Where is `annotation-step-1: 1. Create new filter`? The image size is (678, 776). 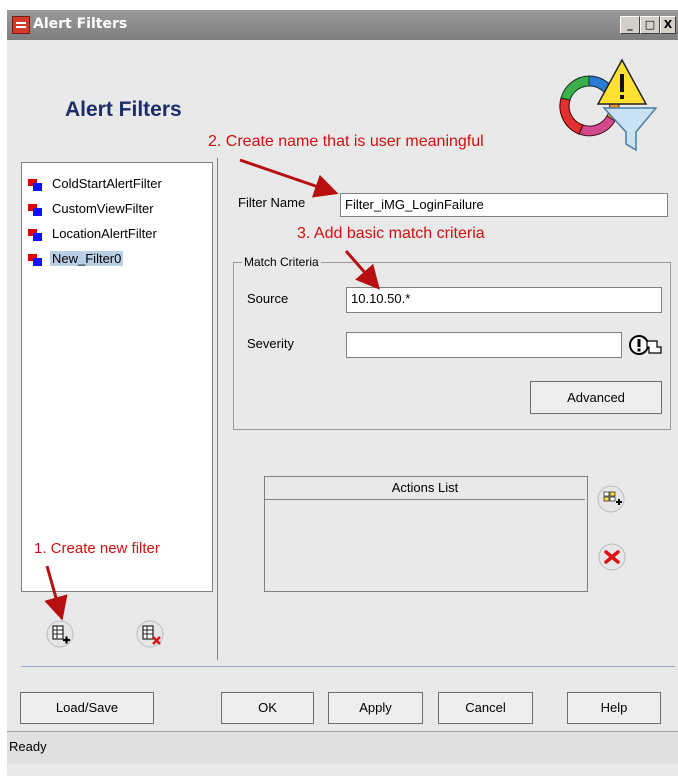
annotation-step-1: 1. Create new filter is located at coordinates (97, 548).